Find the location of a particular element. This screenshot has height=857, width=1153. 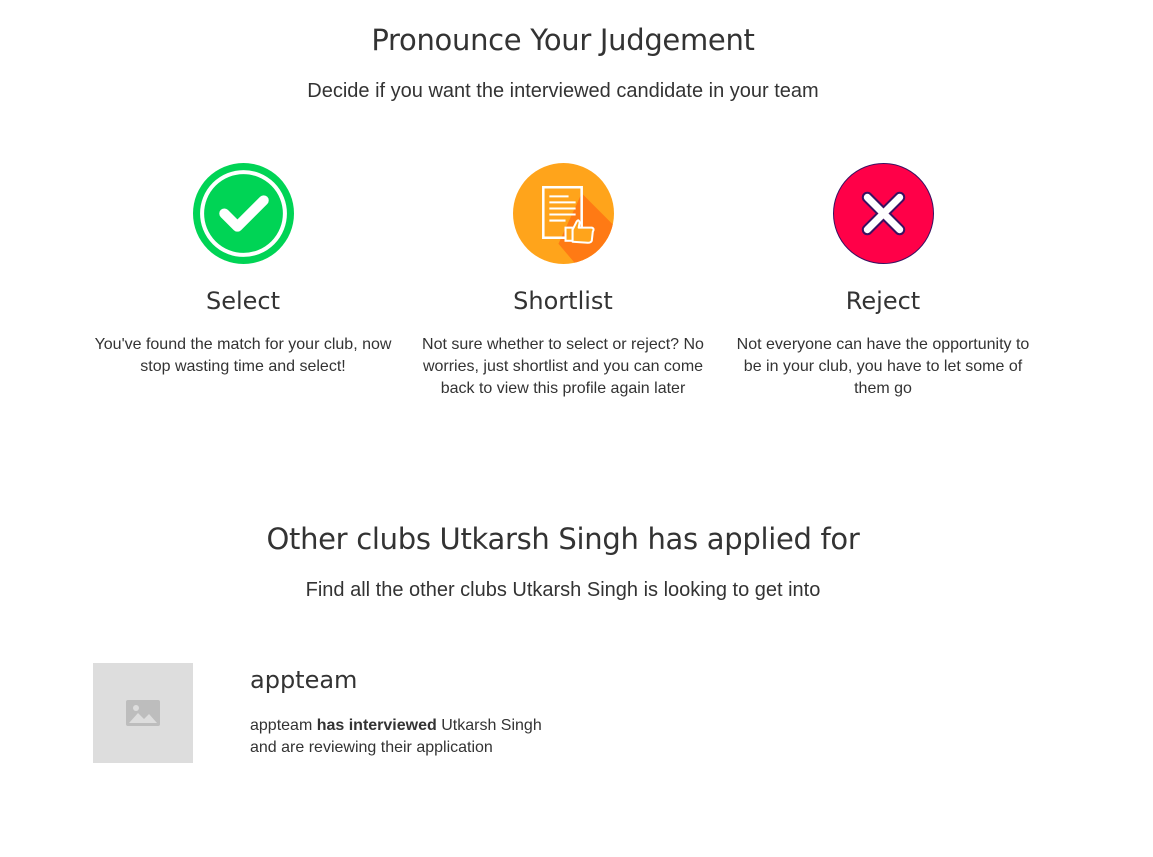

shortlist-title: Shortlist is located at coordinates (563, 301).